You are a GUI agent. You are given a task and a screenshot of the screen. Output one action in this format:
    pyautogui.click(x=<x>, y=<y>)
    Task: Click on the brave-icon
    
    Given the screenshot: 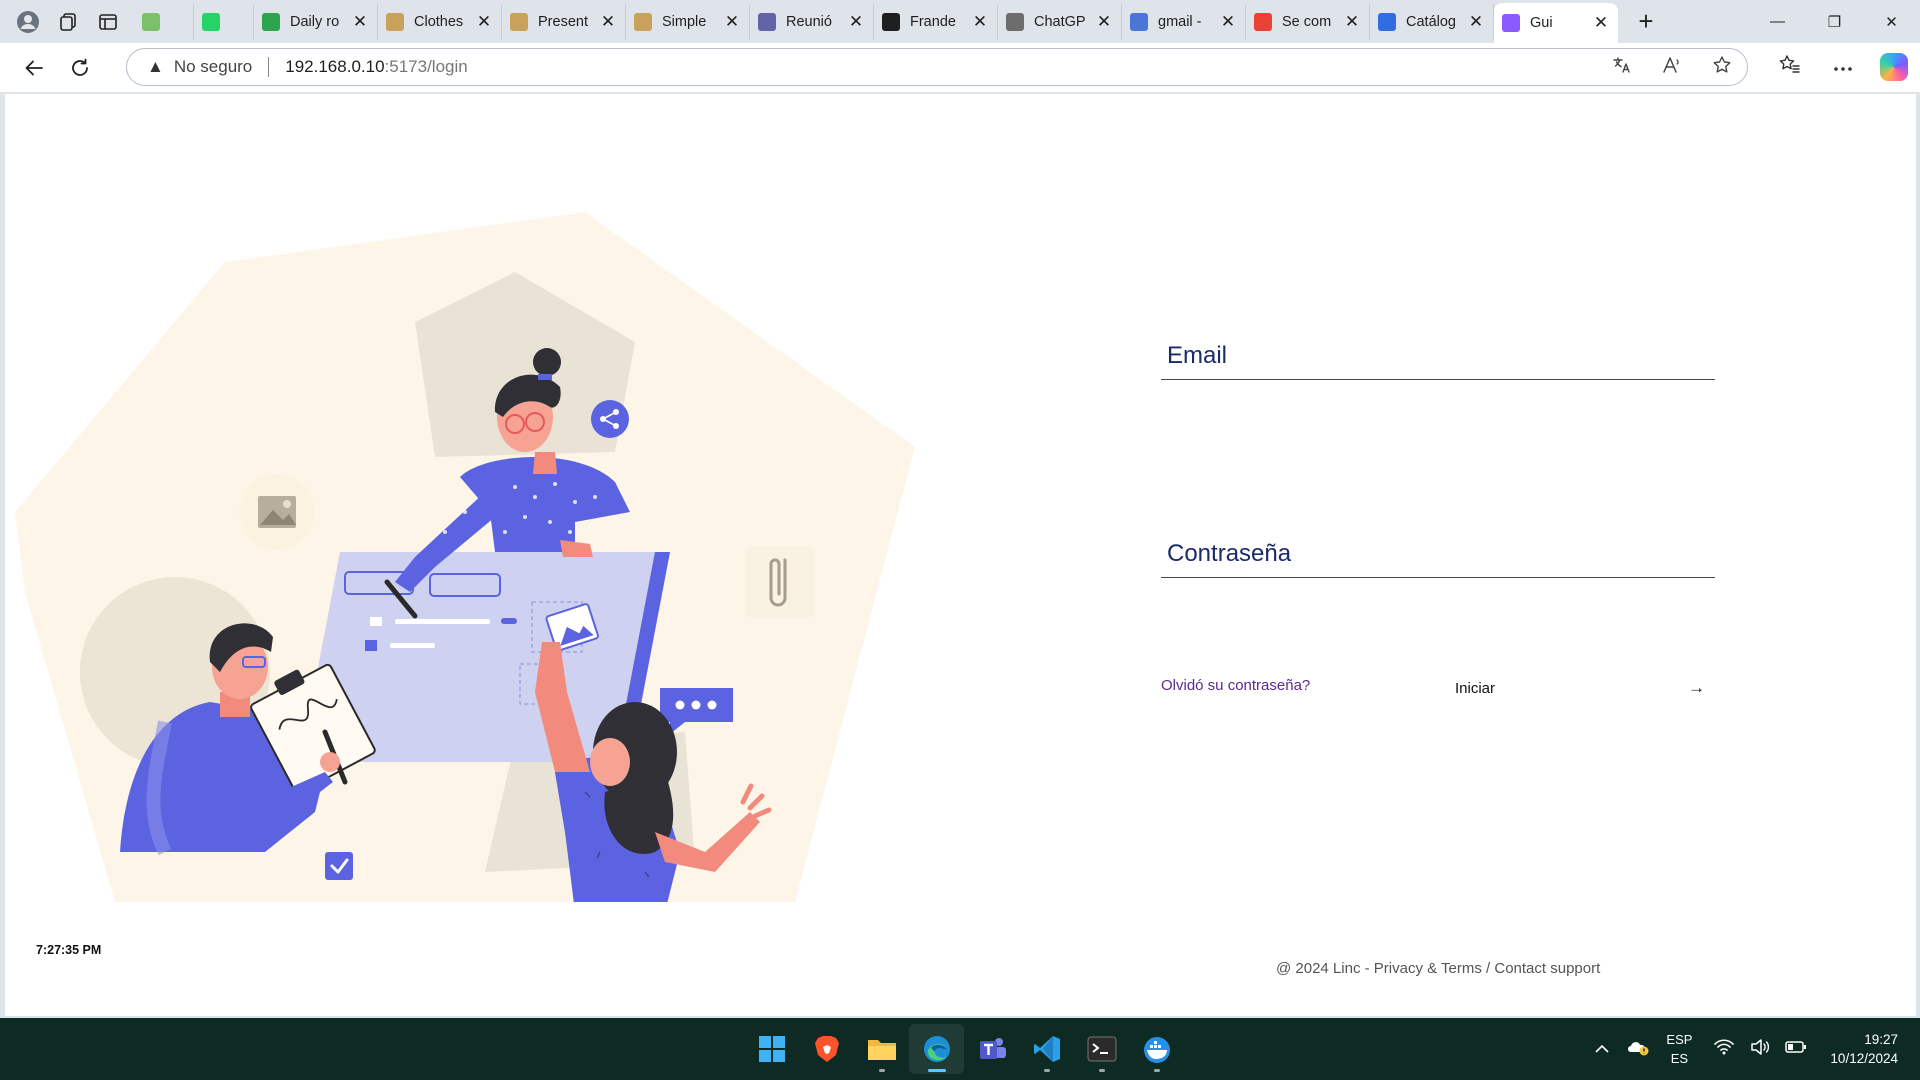 What is the action you would take?
    pyautogui.click(x=826, y=1049)
    